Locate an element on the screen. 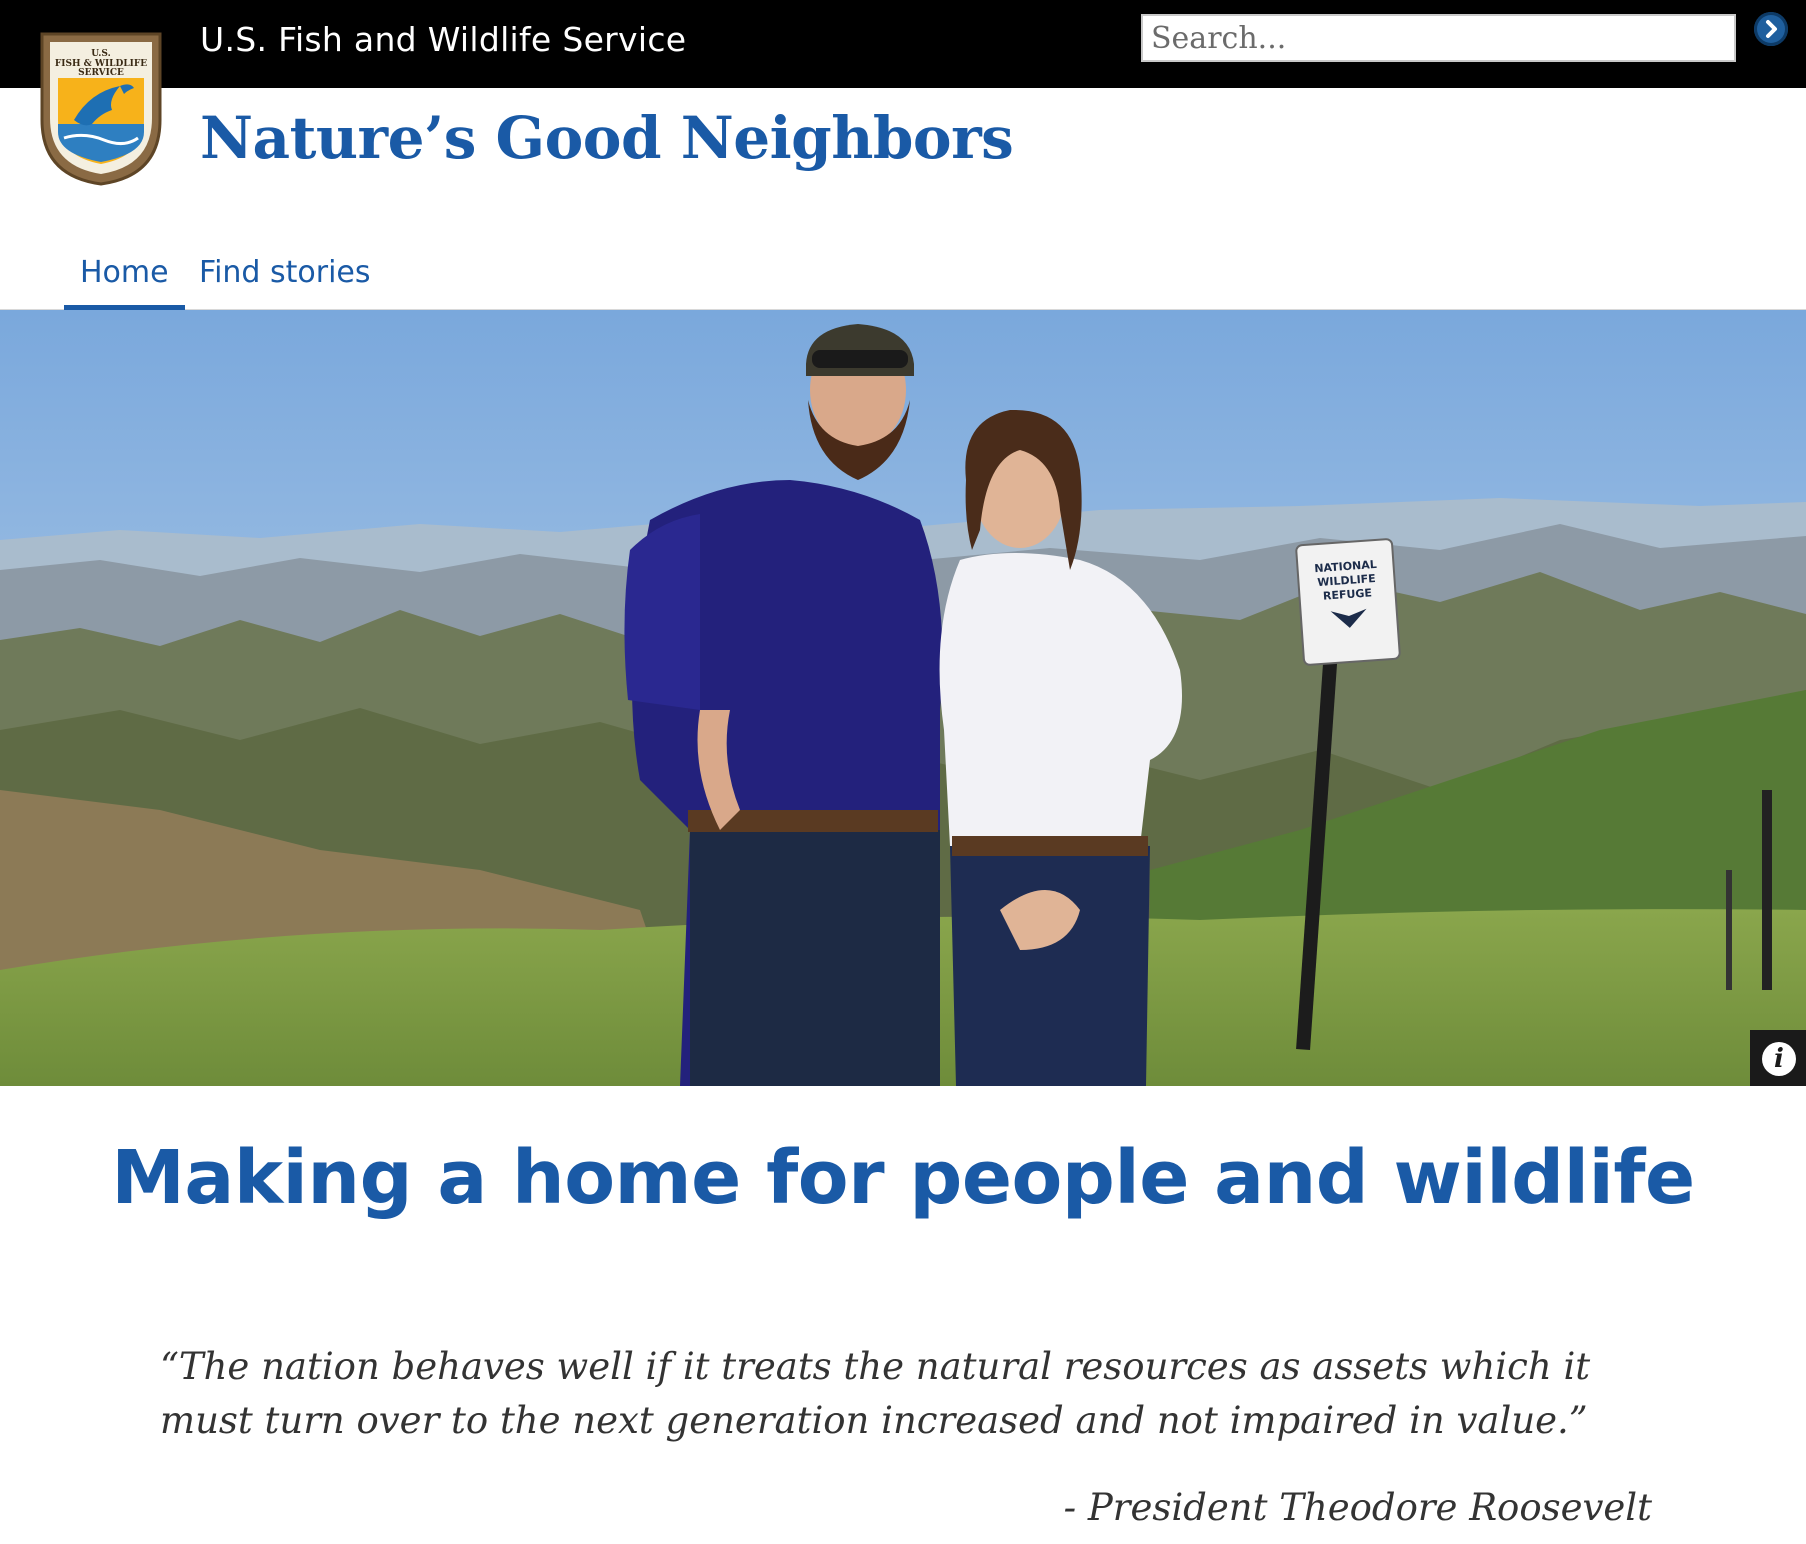  chevron-right-icon is located at coordinates (1771, 29).